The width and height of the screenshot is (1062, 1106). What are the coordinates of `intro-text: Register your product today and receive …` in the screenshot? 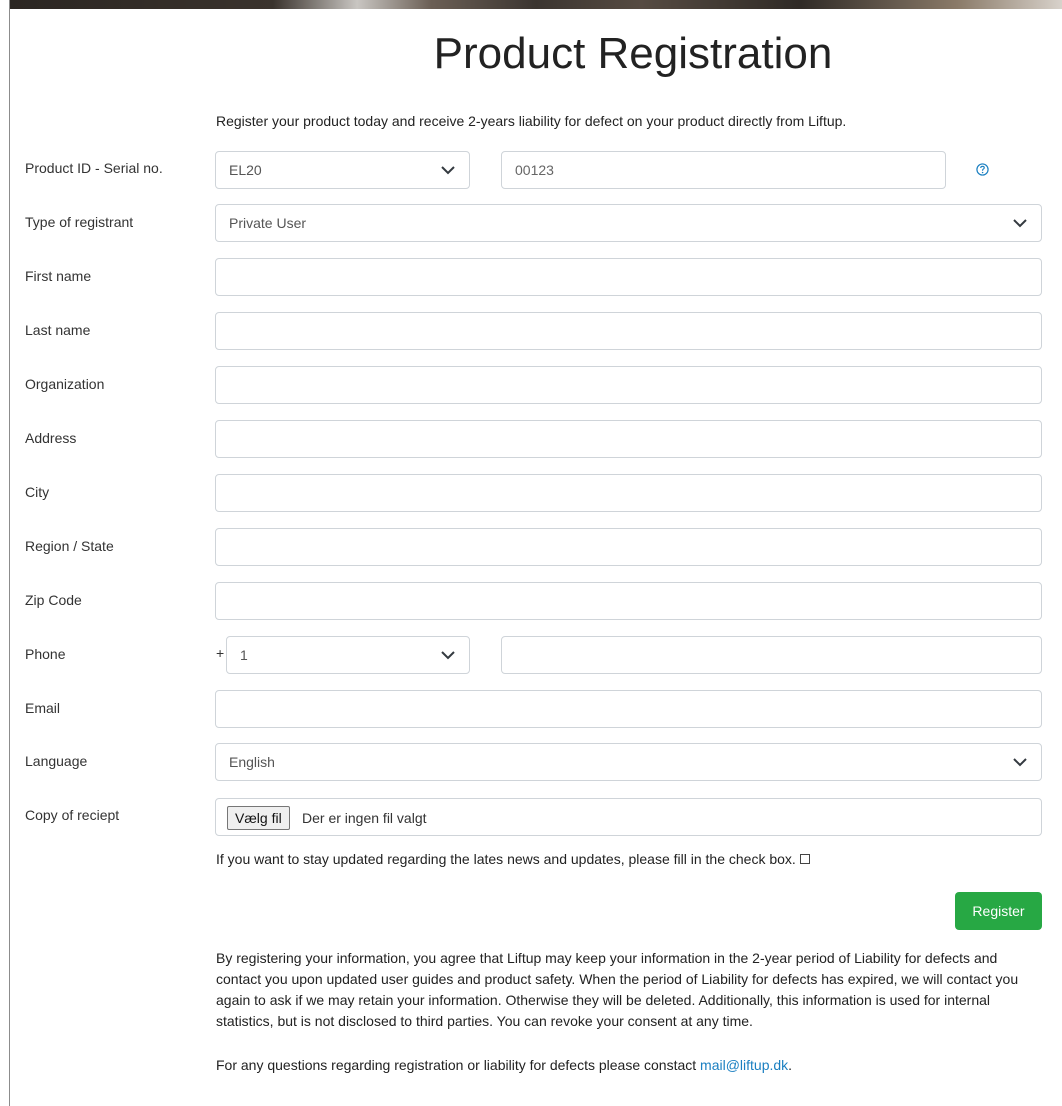 It's located at (531, 121).